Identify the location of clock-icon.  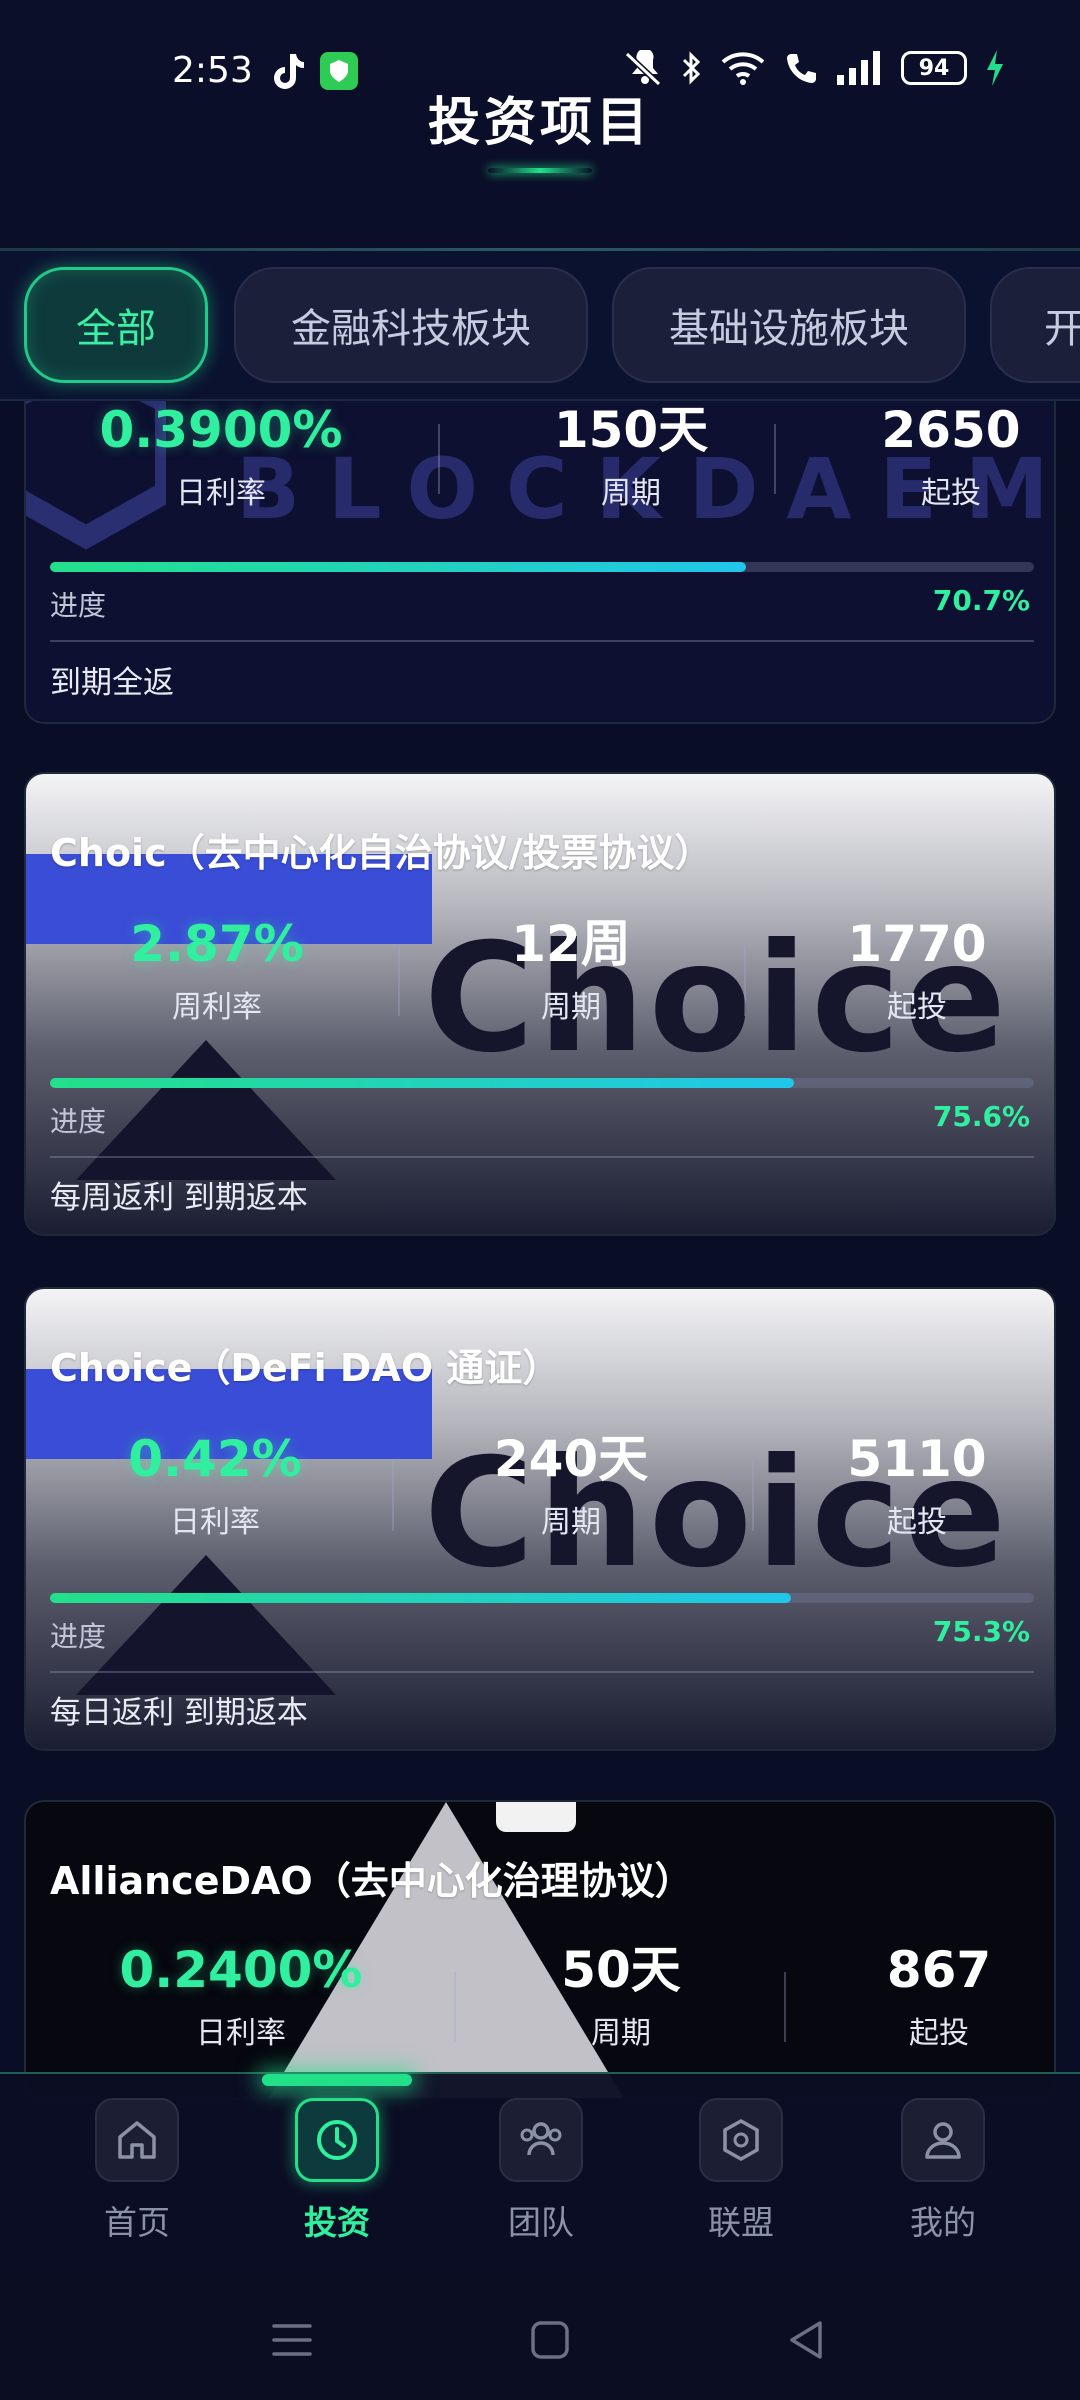
(337, 2140).